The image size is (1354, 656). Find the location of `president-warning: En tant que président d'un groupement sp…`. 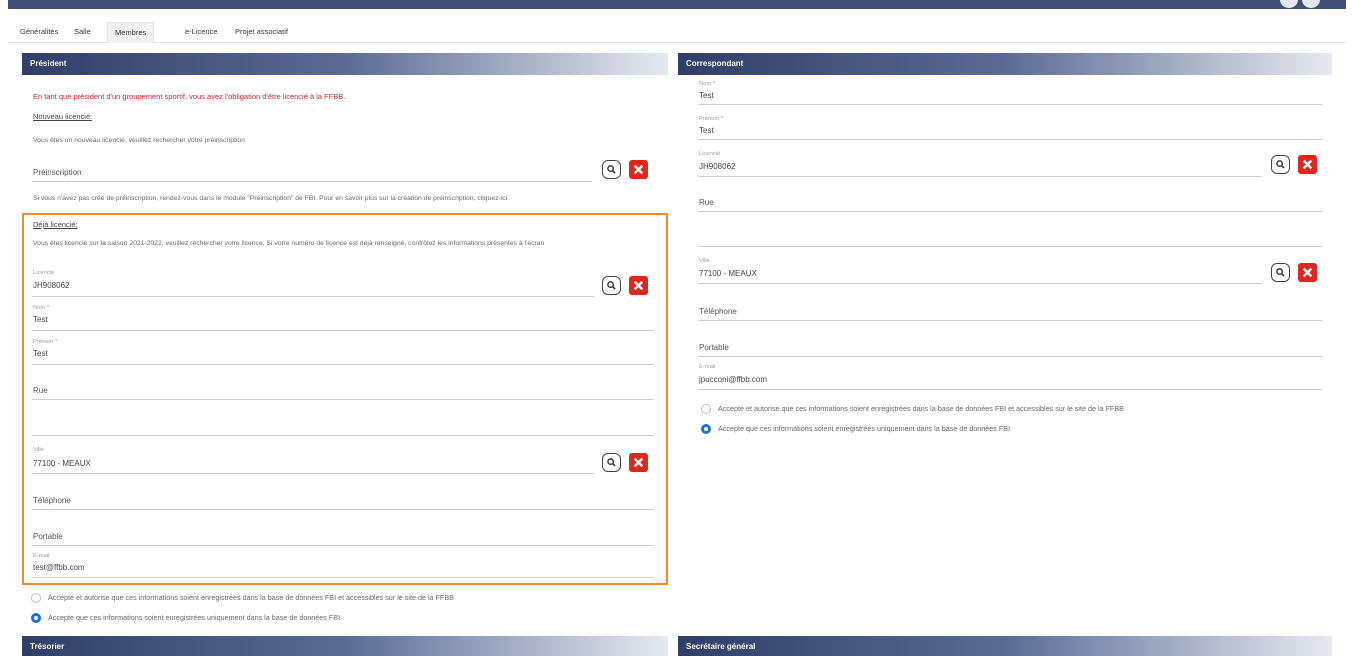

president-warning: En tant que président d'un groupement sp… is located at coordinates (189, 96).